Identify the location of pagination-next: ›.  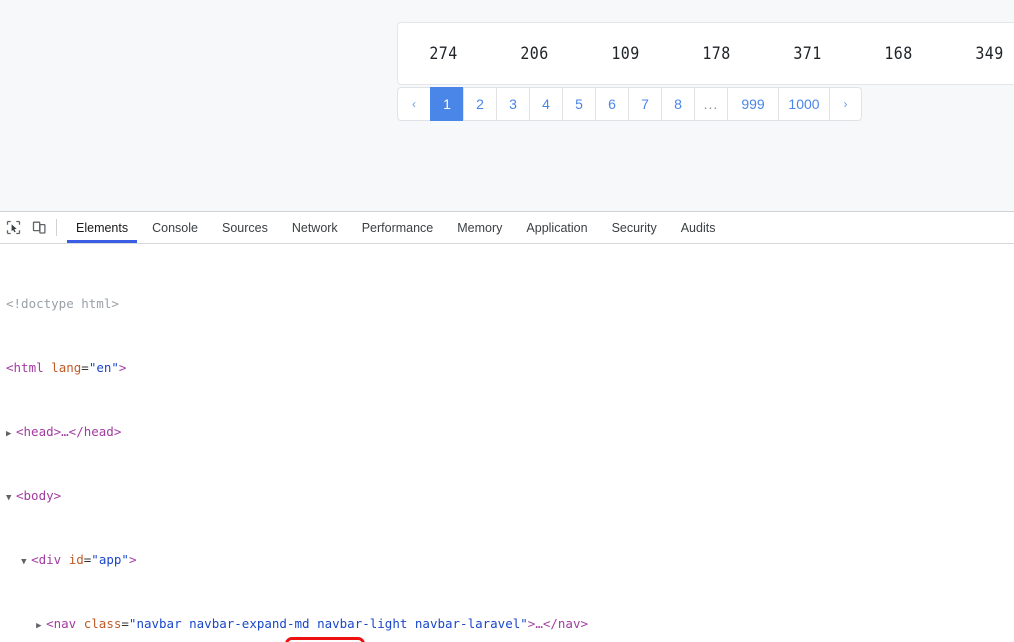
(845, 104).